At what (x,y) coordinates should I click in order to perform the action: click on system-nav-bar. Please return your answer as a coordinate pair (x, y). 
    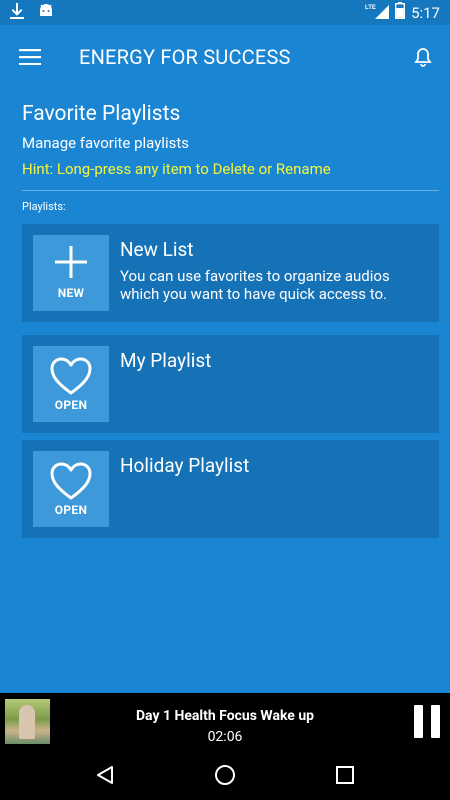
    Looking at the image, I should click on (225, 775).